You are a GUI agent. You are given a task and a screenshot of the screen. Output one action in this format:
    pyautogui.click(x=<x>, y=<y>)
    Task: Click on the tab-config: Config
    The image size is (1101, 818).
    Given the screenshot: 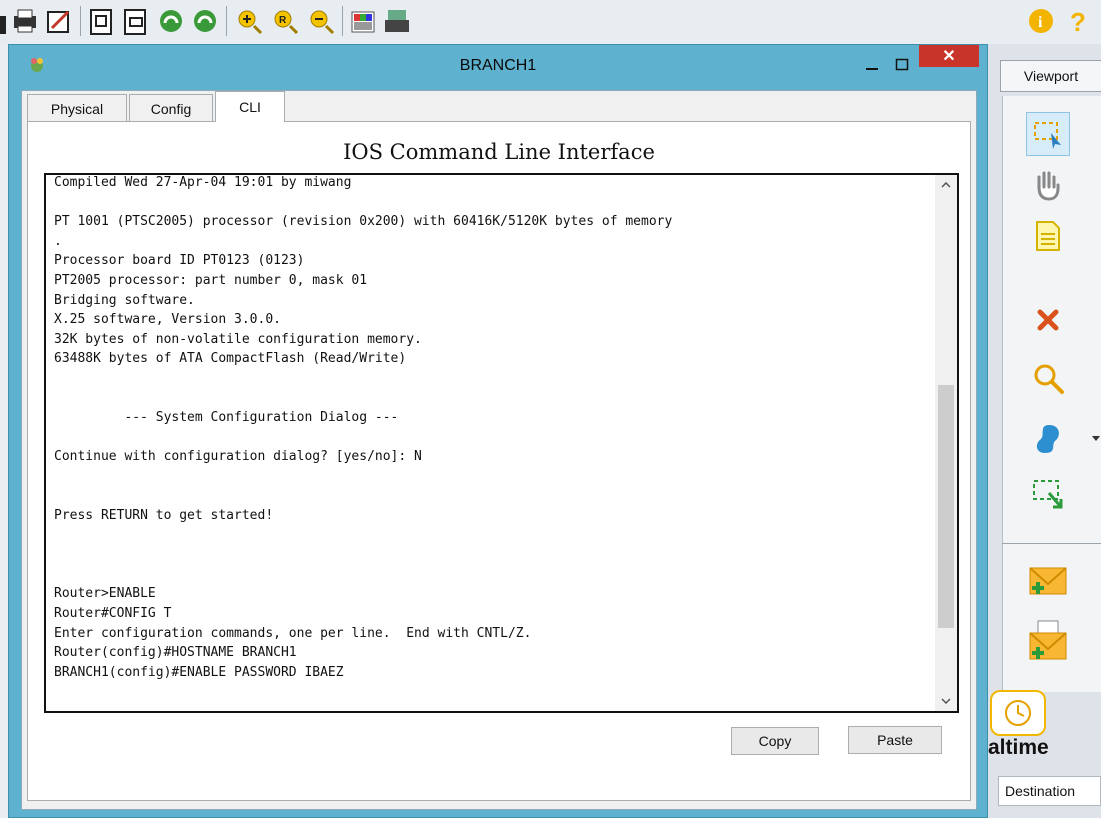 What is the action you would take?
    pyautogui.click(x=171, y=108)
    